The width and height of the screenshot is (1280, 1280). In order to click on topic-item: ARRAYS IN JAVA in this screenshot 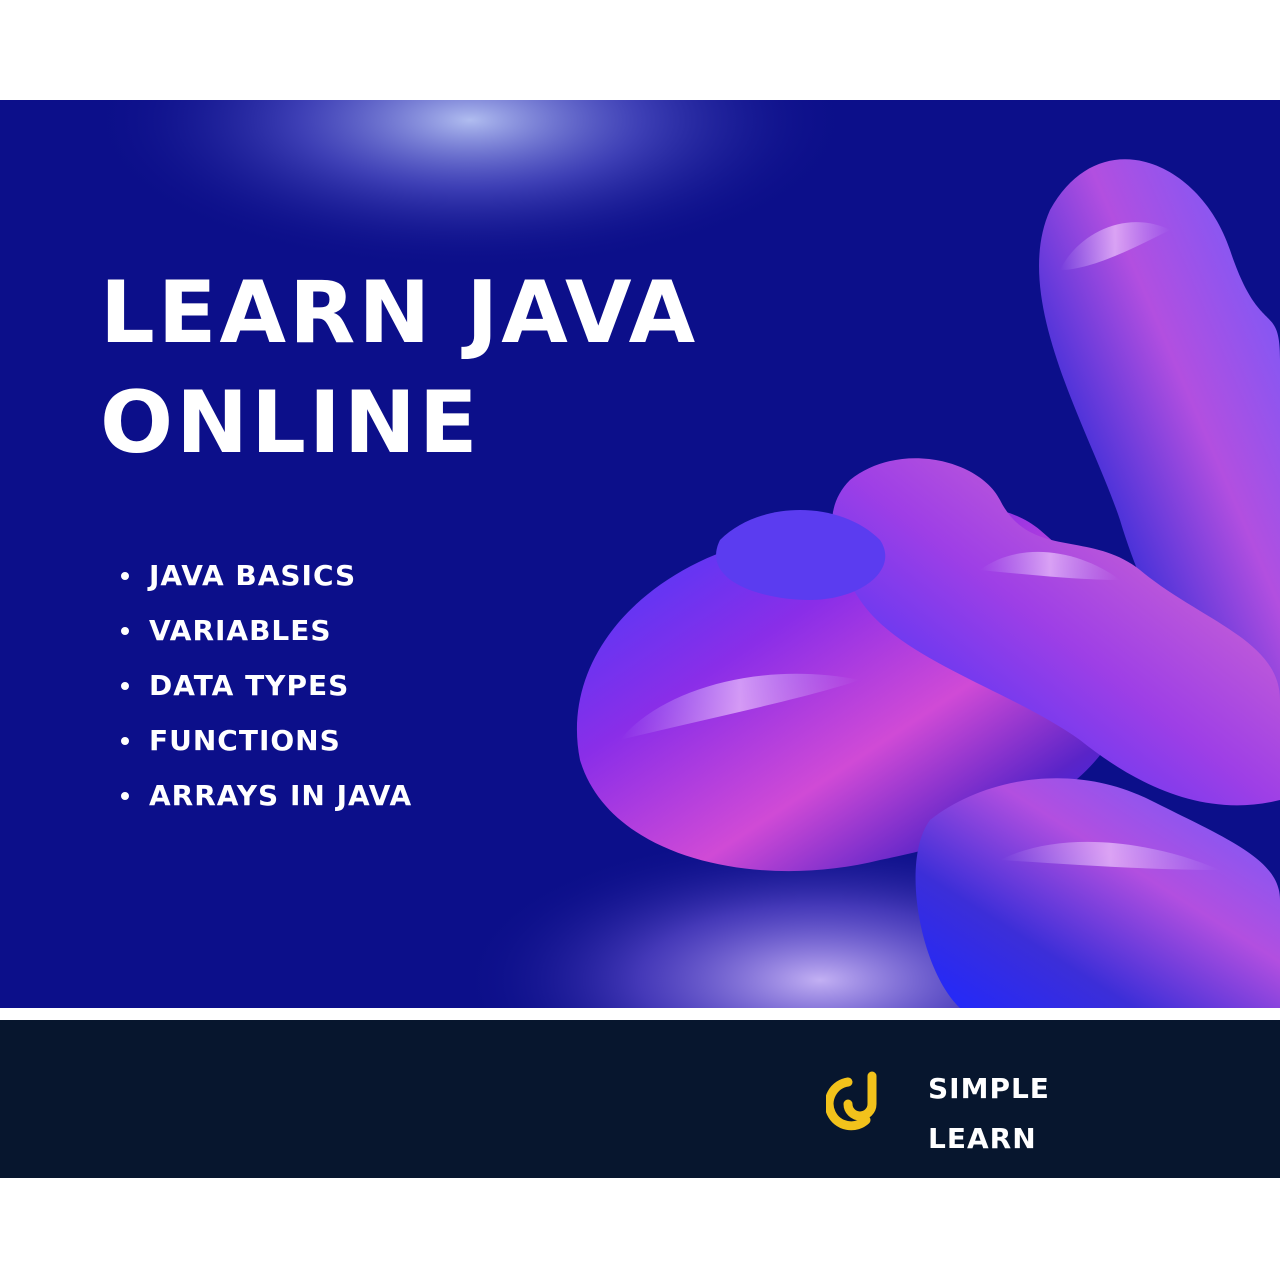, I will do `click(265, 795)`.